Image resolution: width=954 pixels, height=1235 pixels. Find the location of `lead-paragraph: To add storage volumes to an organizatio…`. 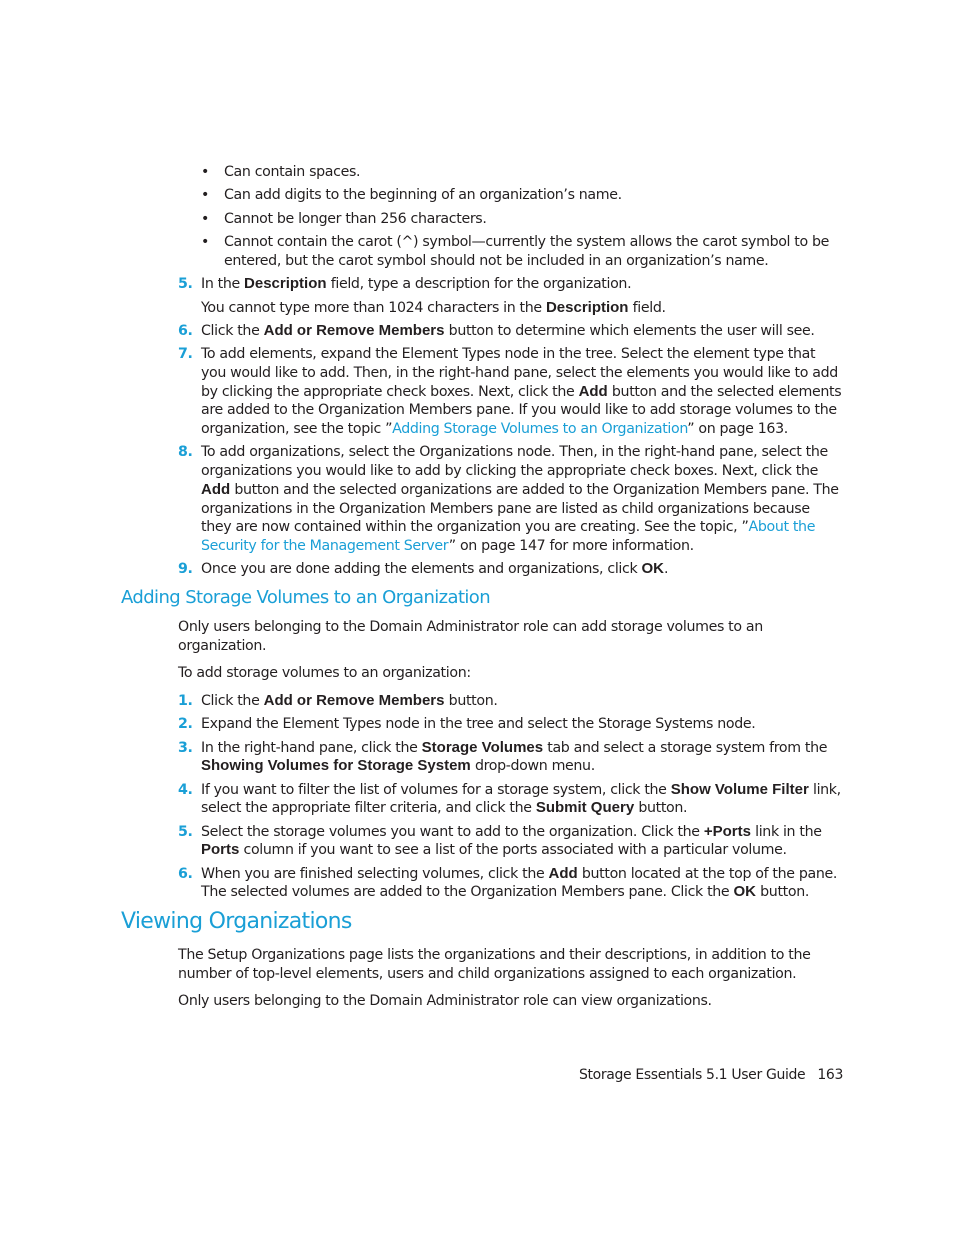

lead-paragraph: To add storage volumes to an organizatio… is located at coordinates (324, 673).